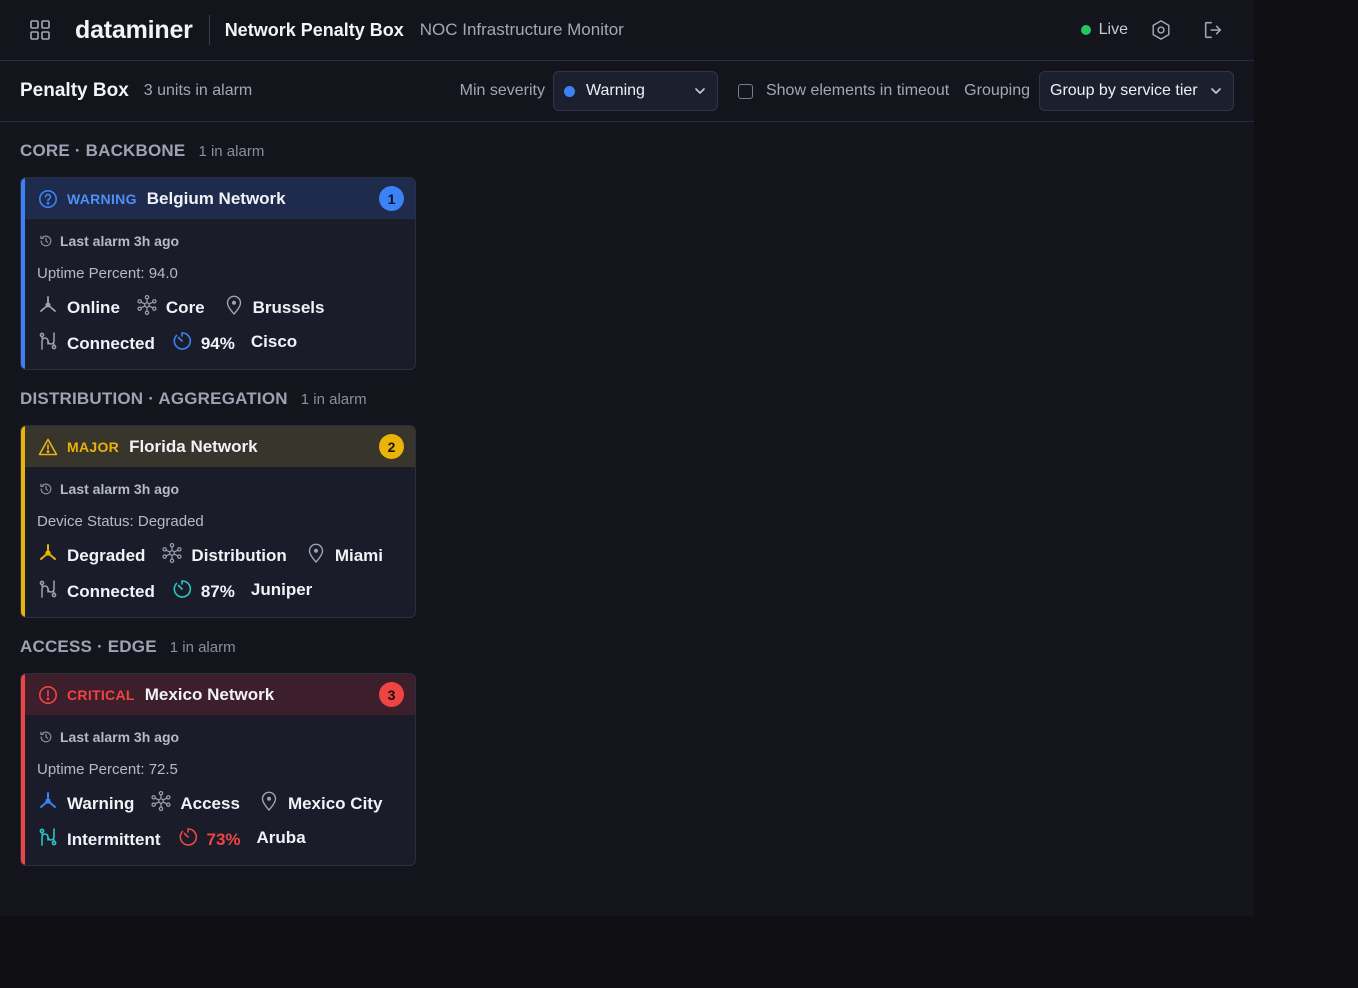 This screenshot has width=1358, height=988. Describe the element at coordinates (93, 446) in the screenshot. I see `severity-label: MAJOR` at that location.